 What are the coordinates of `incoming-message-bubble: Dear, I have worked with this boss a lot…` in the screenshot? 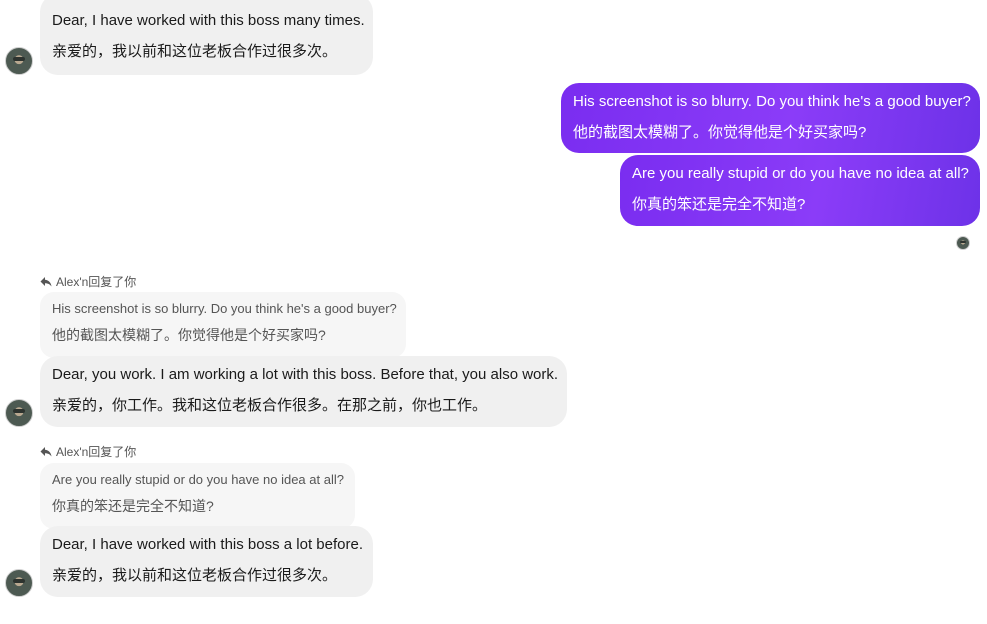 It's located at (206, 561).